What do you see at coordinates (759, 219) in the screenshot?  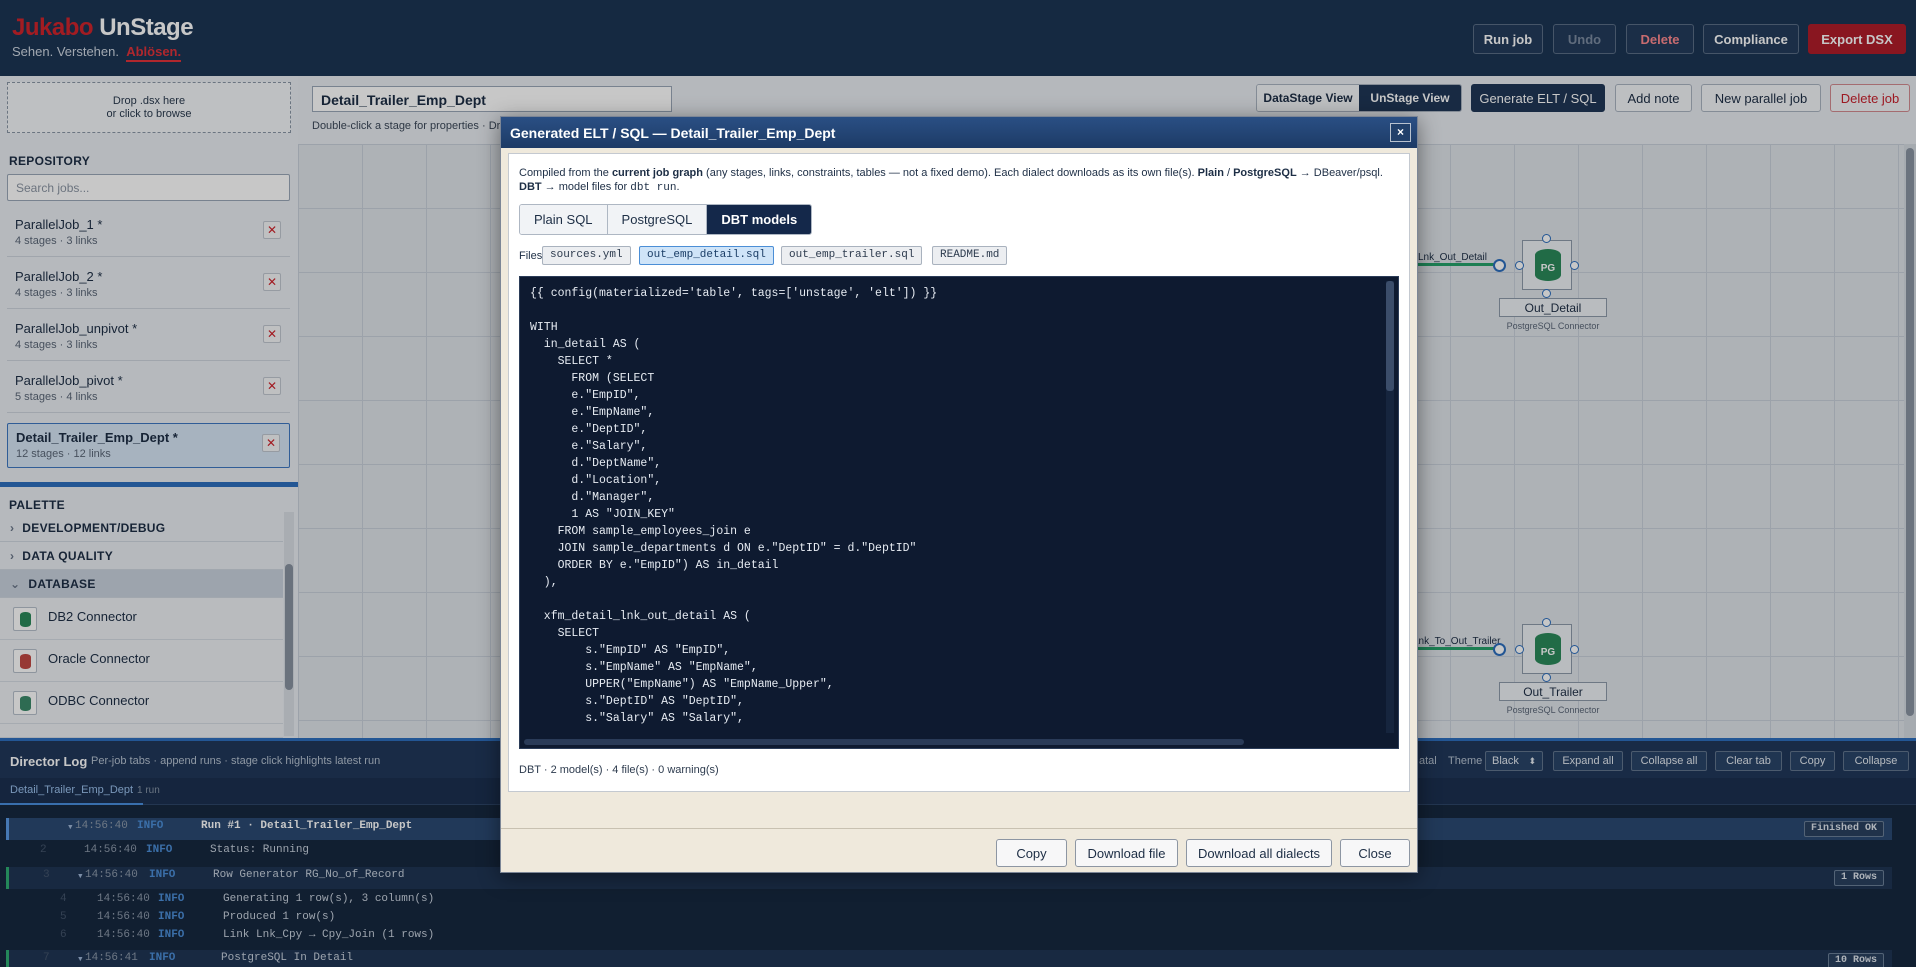 I see `tab-dbt-models: DBT models` at bounding box center [759, 219].